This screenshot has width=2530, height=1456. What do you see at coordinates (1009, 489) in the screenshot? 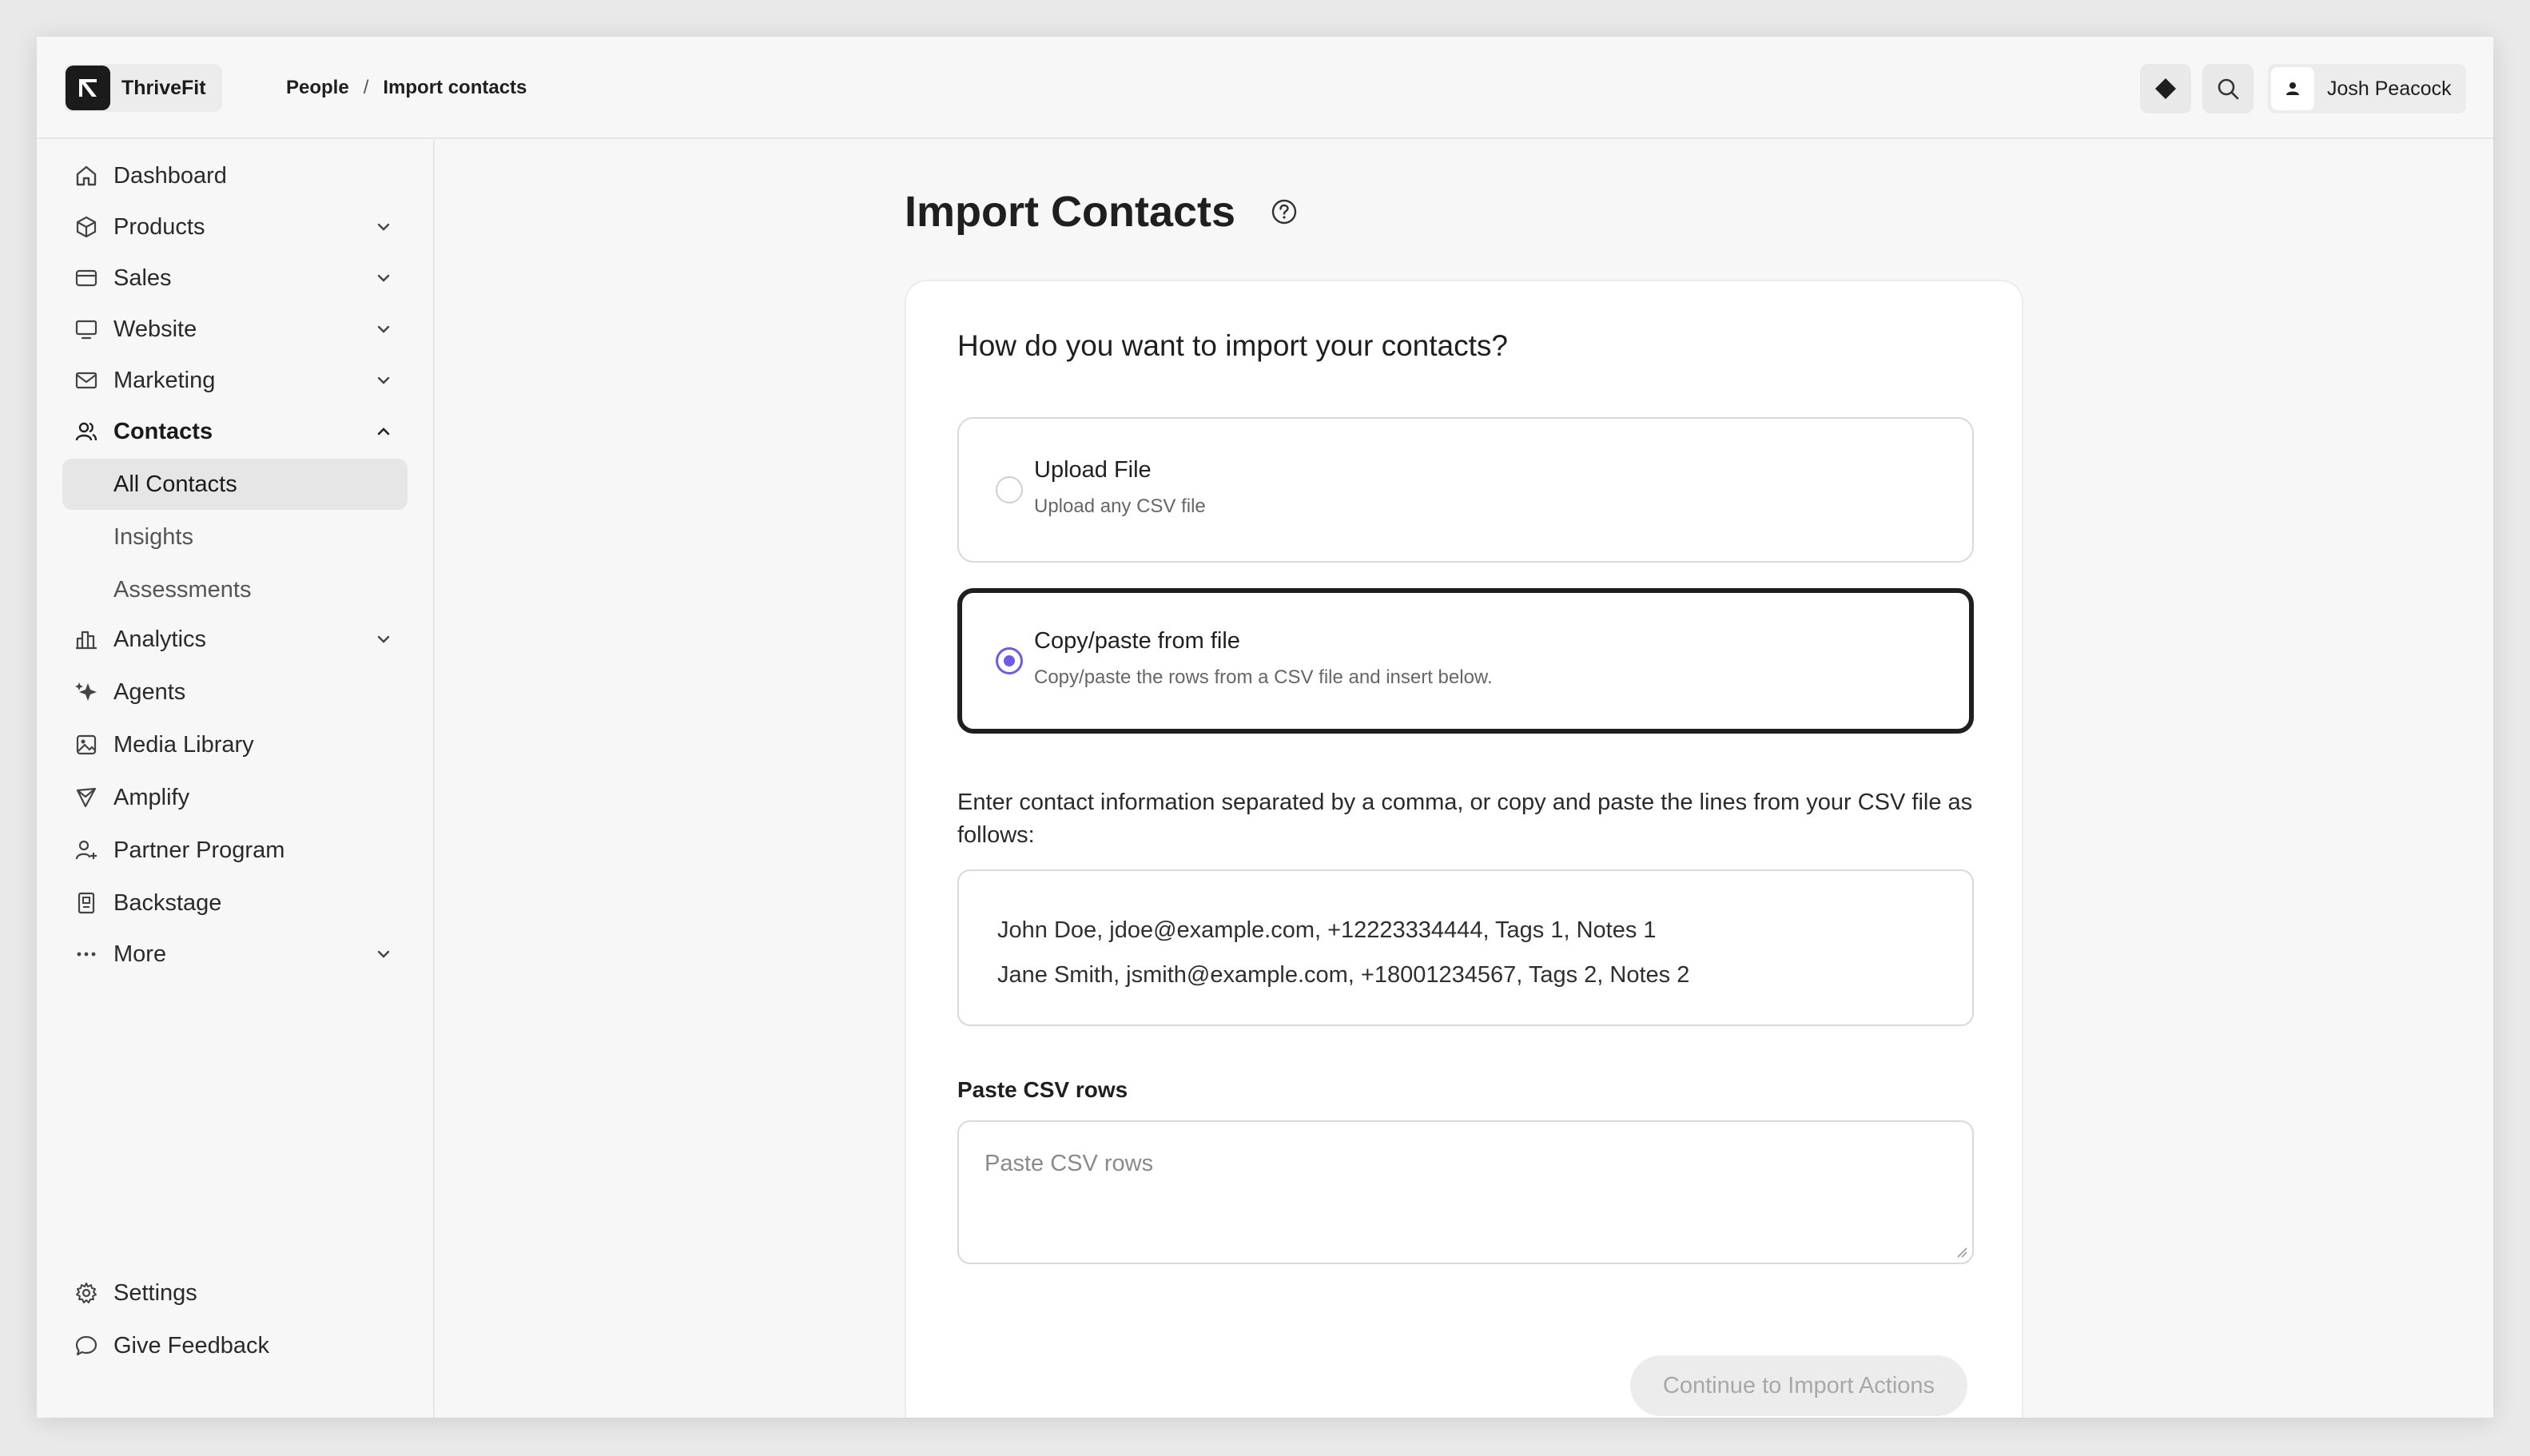
I see `radio-upload-file` at bounding box center [1009, 489].